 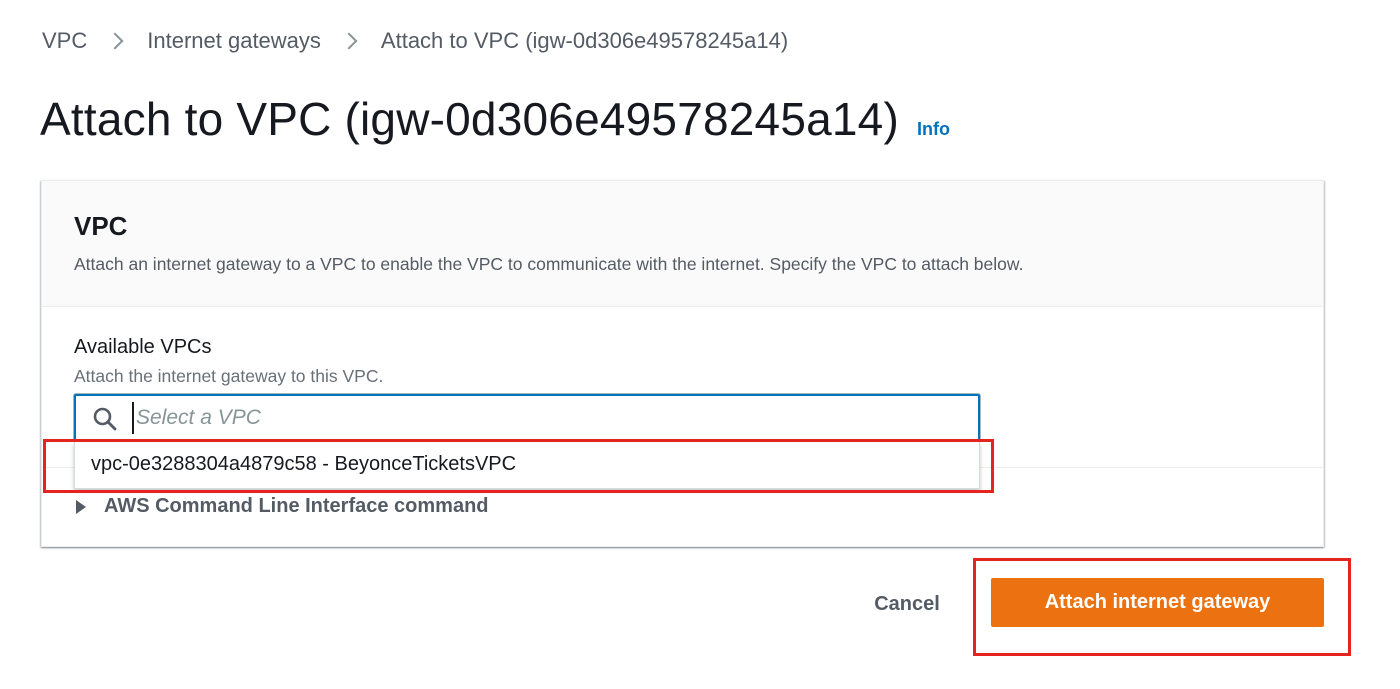 What do you see at coordinates (229, 376) in the screenshot?
I see `available-vpcs-description: Attach the internet gateway to this VPC.` at bounding box center [229, 376].